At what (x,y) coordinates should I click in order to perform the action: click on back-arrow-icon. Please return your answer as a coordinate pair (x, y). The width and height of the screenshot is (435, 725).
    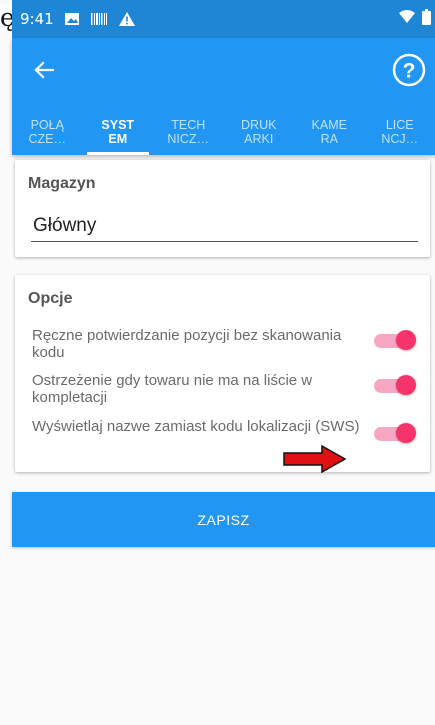
    Looking at the image, I should click on (44, 72).